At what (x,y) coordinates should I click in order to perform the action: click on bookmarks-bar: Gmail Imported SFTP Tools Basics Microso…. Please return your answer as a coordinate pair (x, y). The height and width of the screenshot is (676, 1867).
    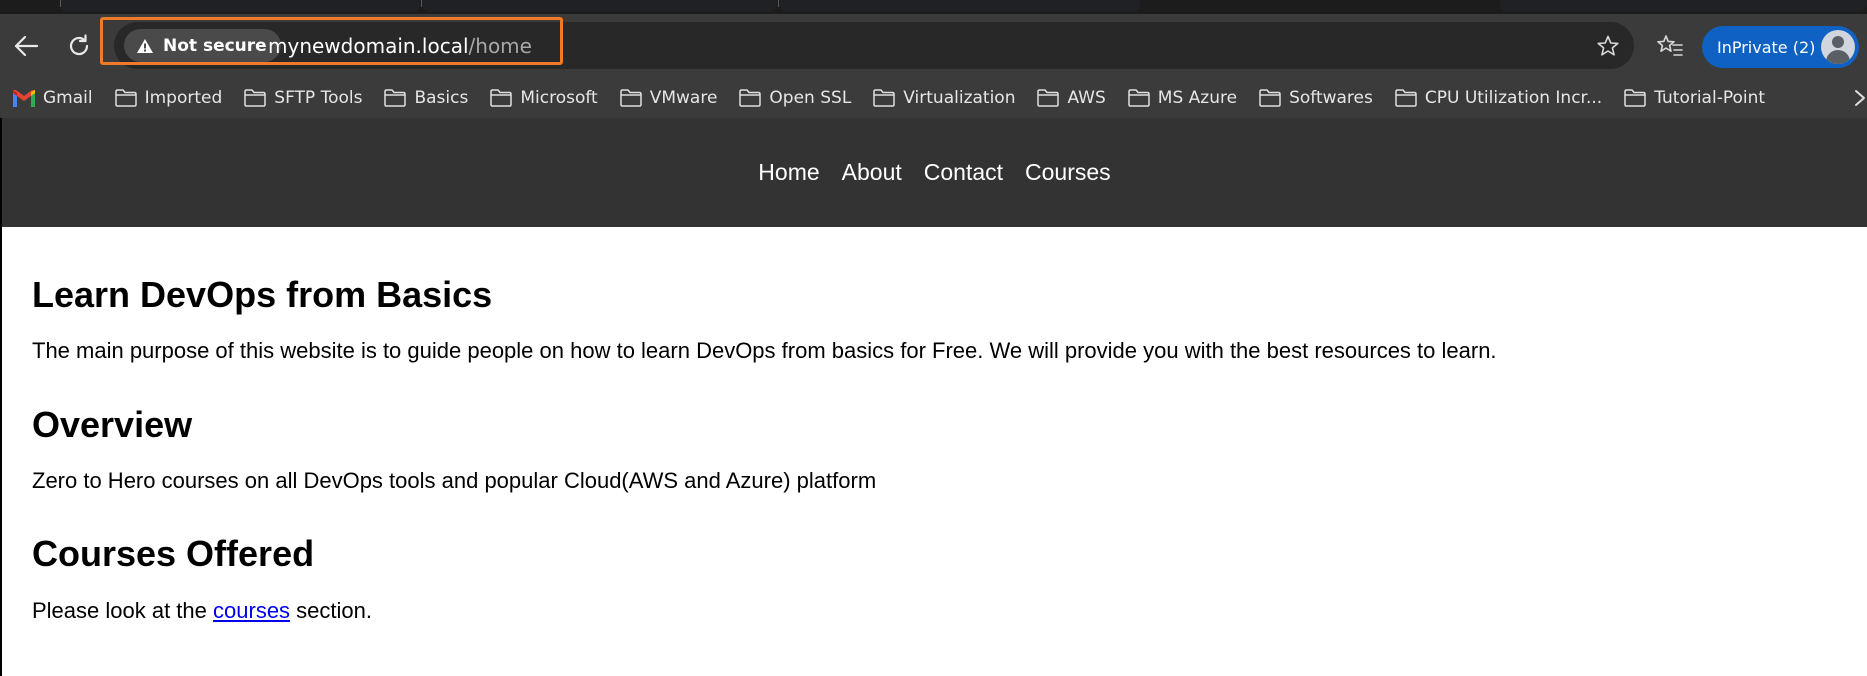
    Looking at the image, I should click on (933, 98).